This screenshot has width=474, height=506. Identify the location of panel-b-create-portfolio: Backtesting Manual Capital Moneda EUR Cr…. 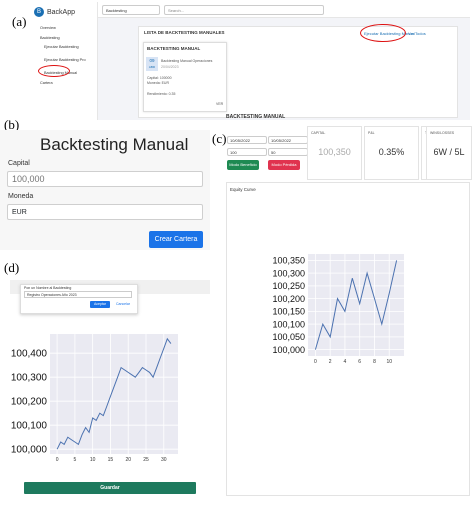
(105, 190).